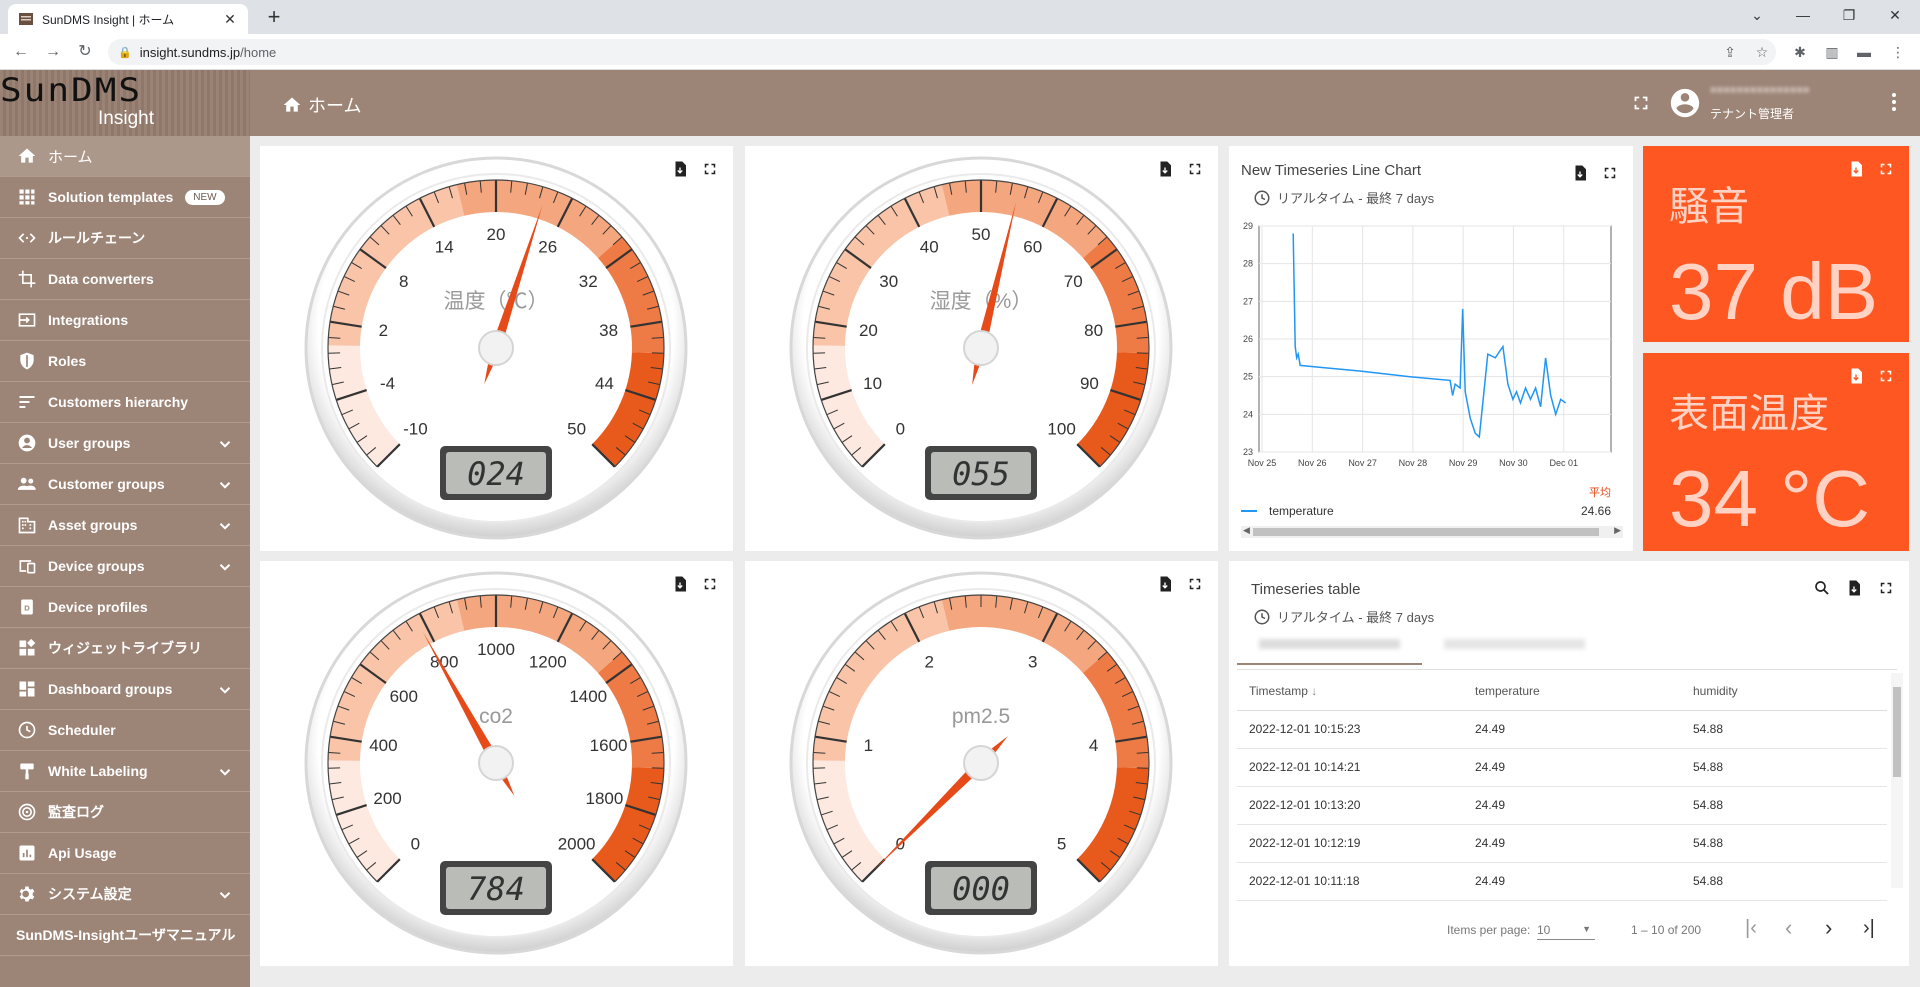 The width and height of the screenshot is (1920, 987). I want to click on scrollbar-thumb, so click(1426, 532).